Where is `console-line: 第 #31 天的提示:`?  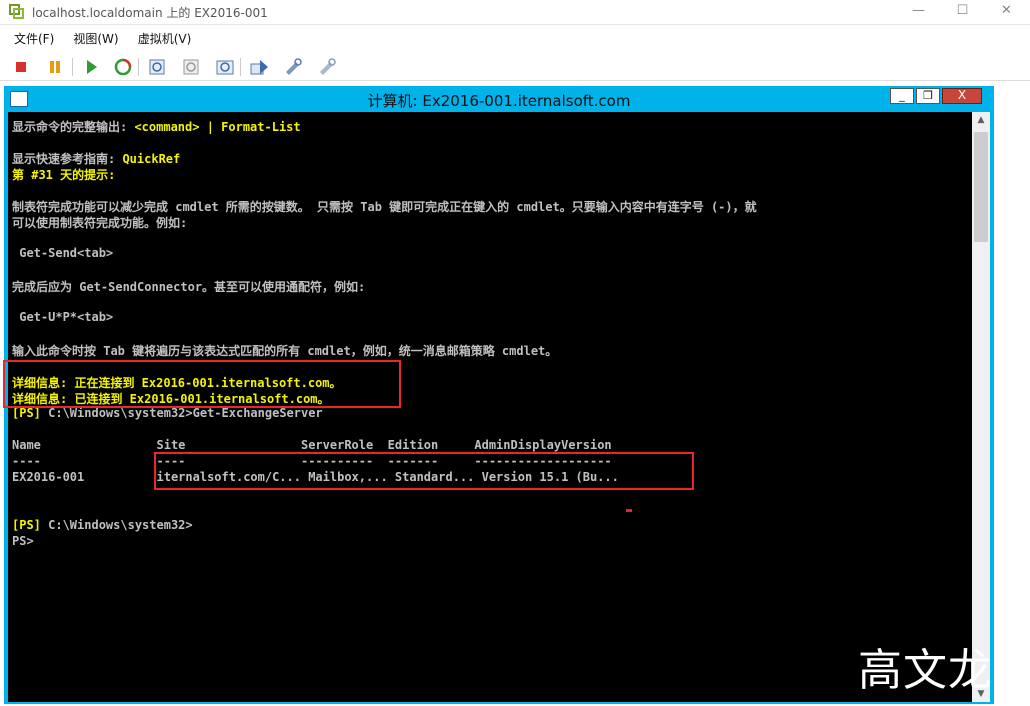 console-line: 第 #31 天的提示: is located at coordinates (64, 175).